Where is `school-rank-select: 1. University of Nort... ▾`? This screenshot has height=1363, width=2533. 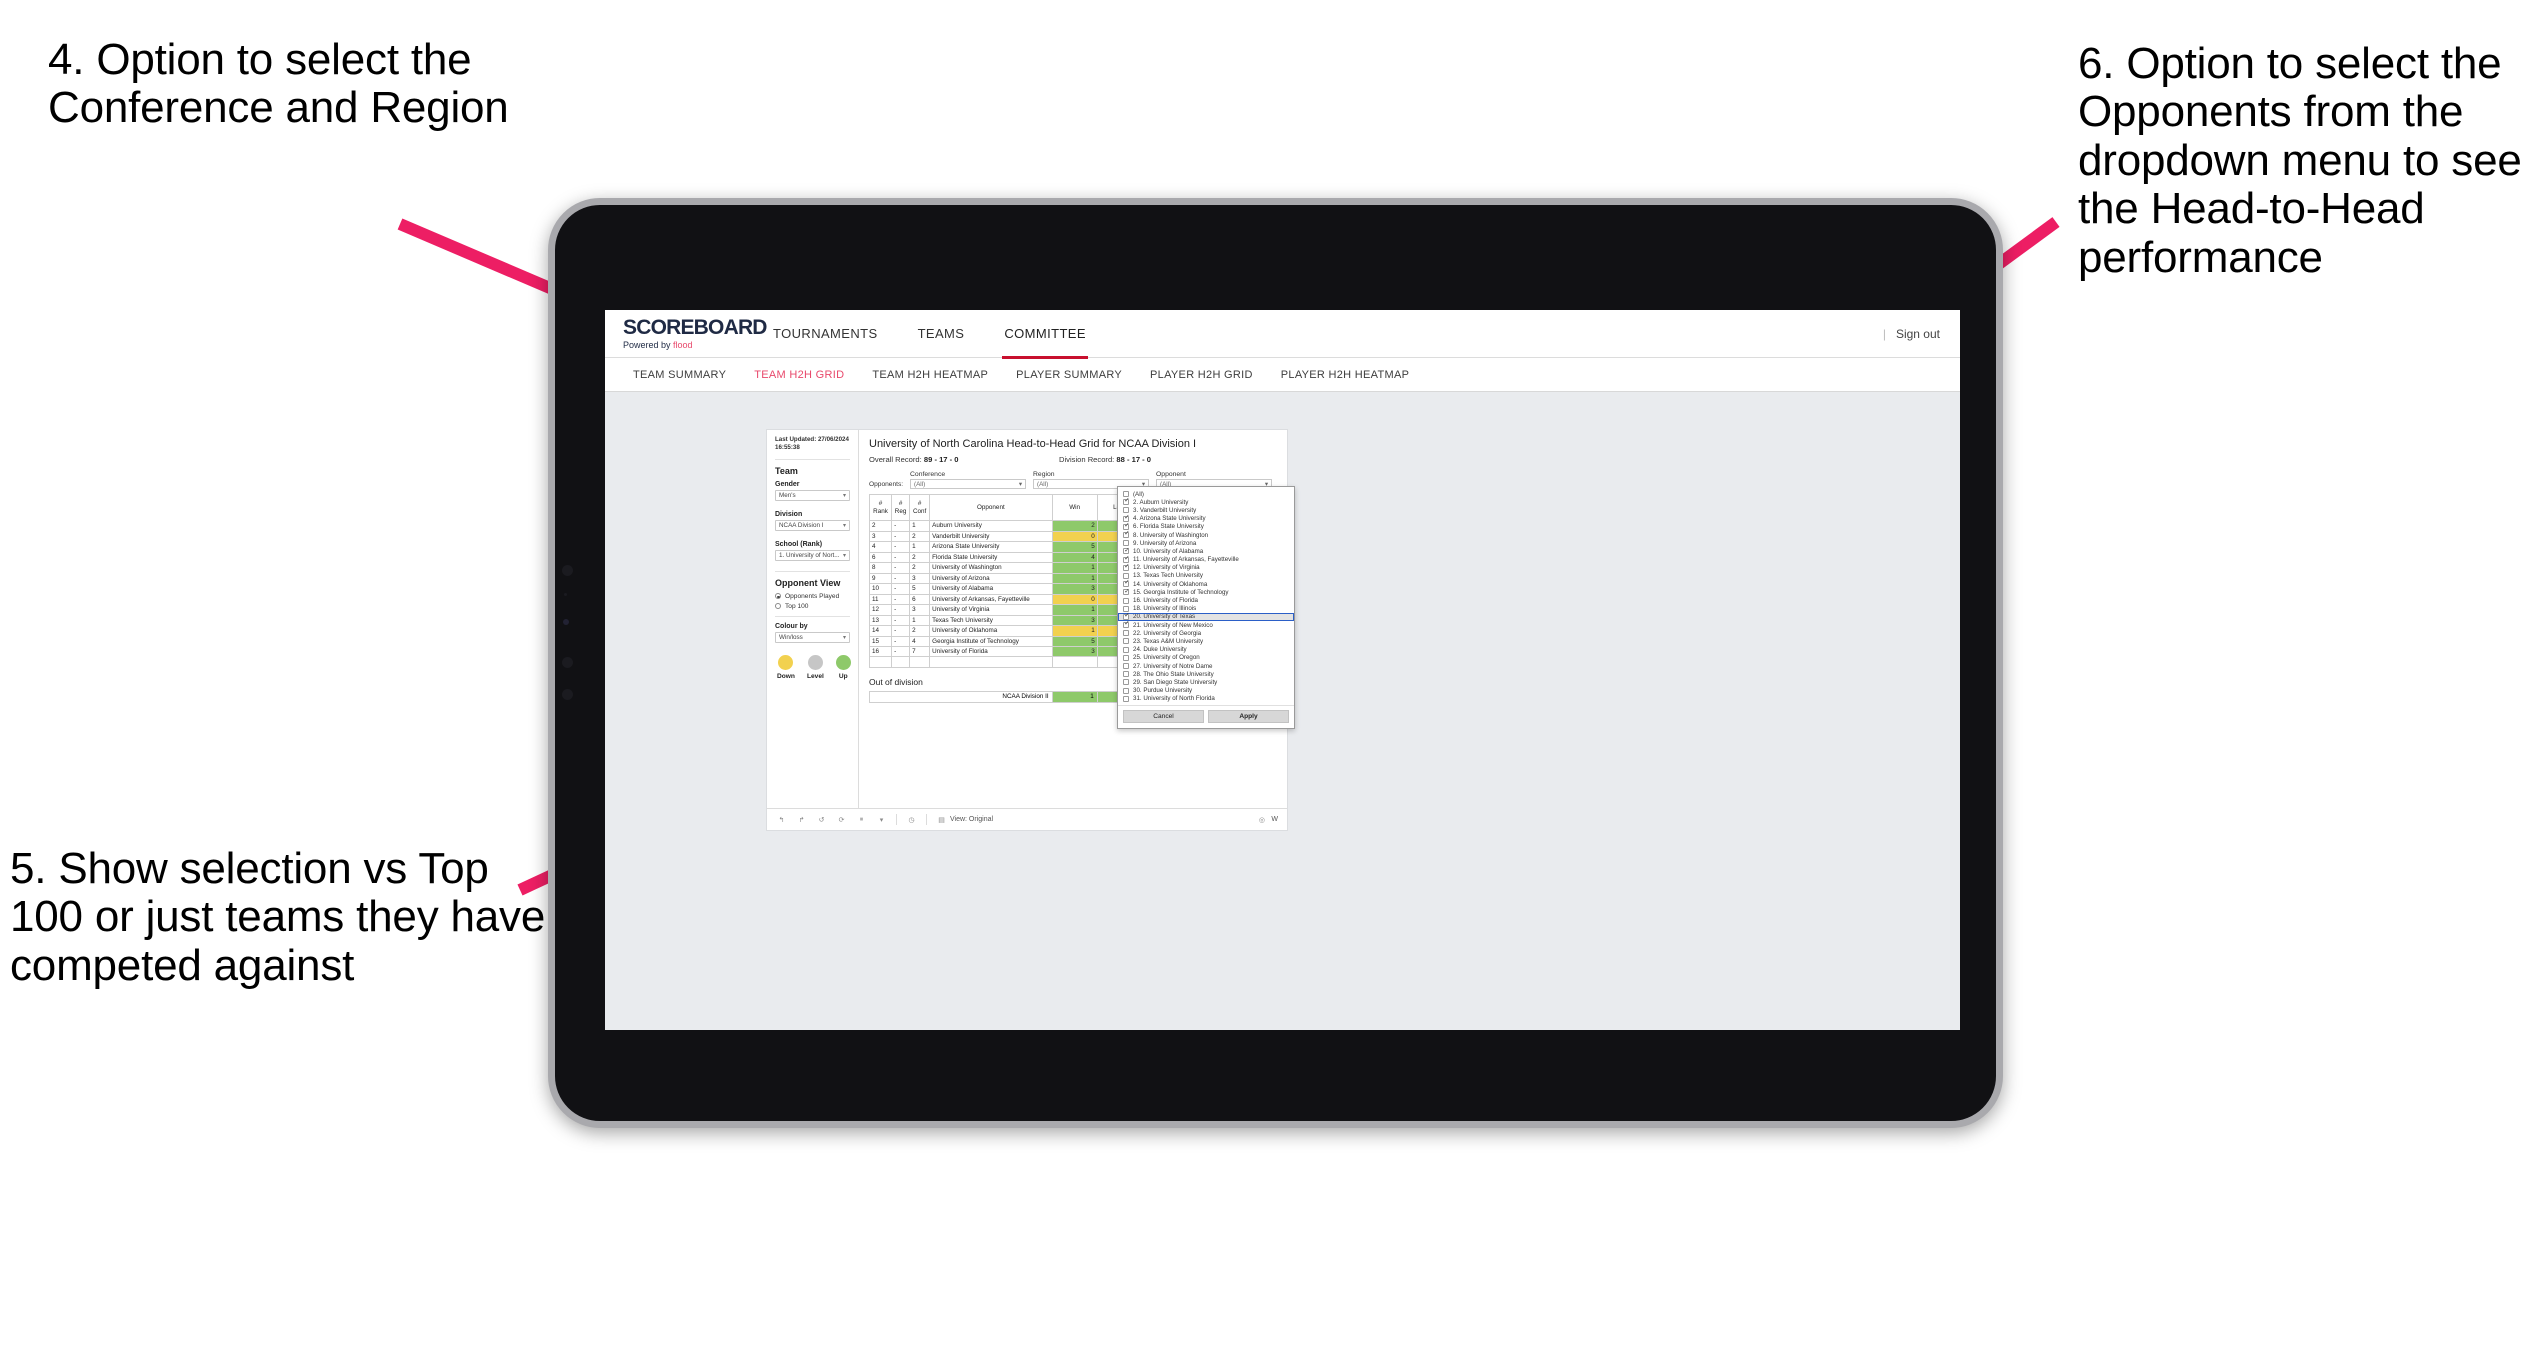
school-rank-select: 1. University of Nort... ▾ is located at coordinates (812, 555).